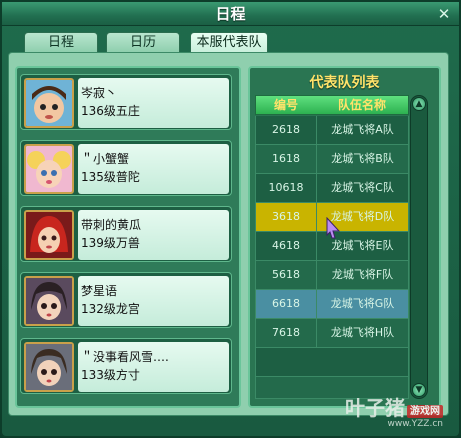 This screenshot has height=438, width=461. What do you see at coordinates (99, 93) in the screenshot?
I see `member-name: 岑寂丶` at bounding box center [99, 93].